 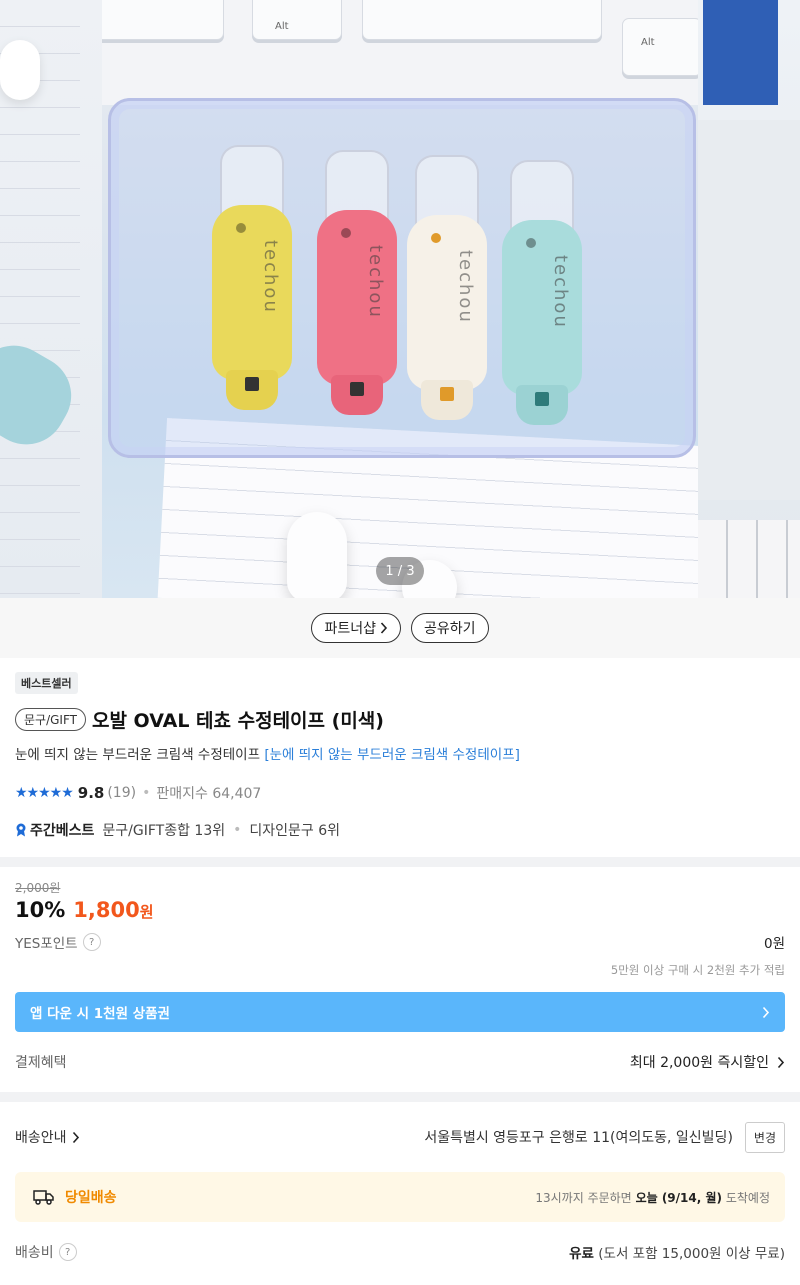 I want to click on points-note: 5만원 이상 구매 시 2천원 추가 적립, so click(x=697, y=970).